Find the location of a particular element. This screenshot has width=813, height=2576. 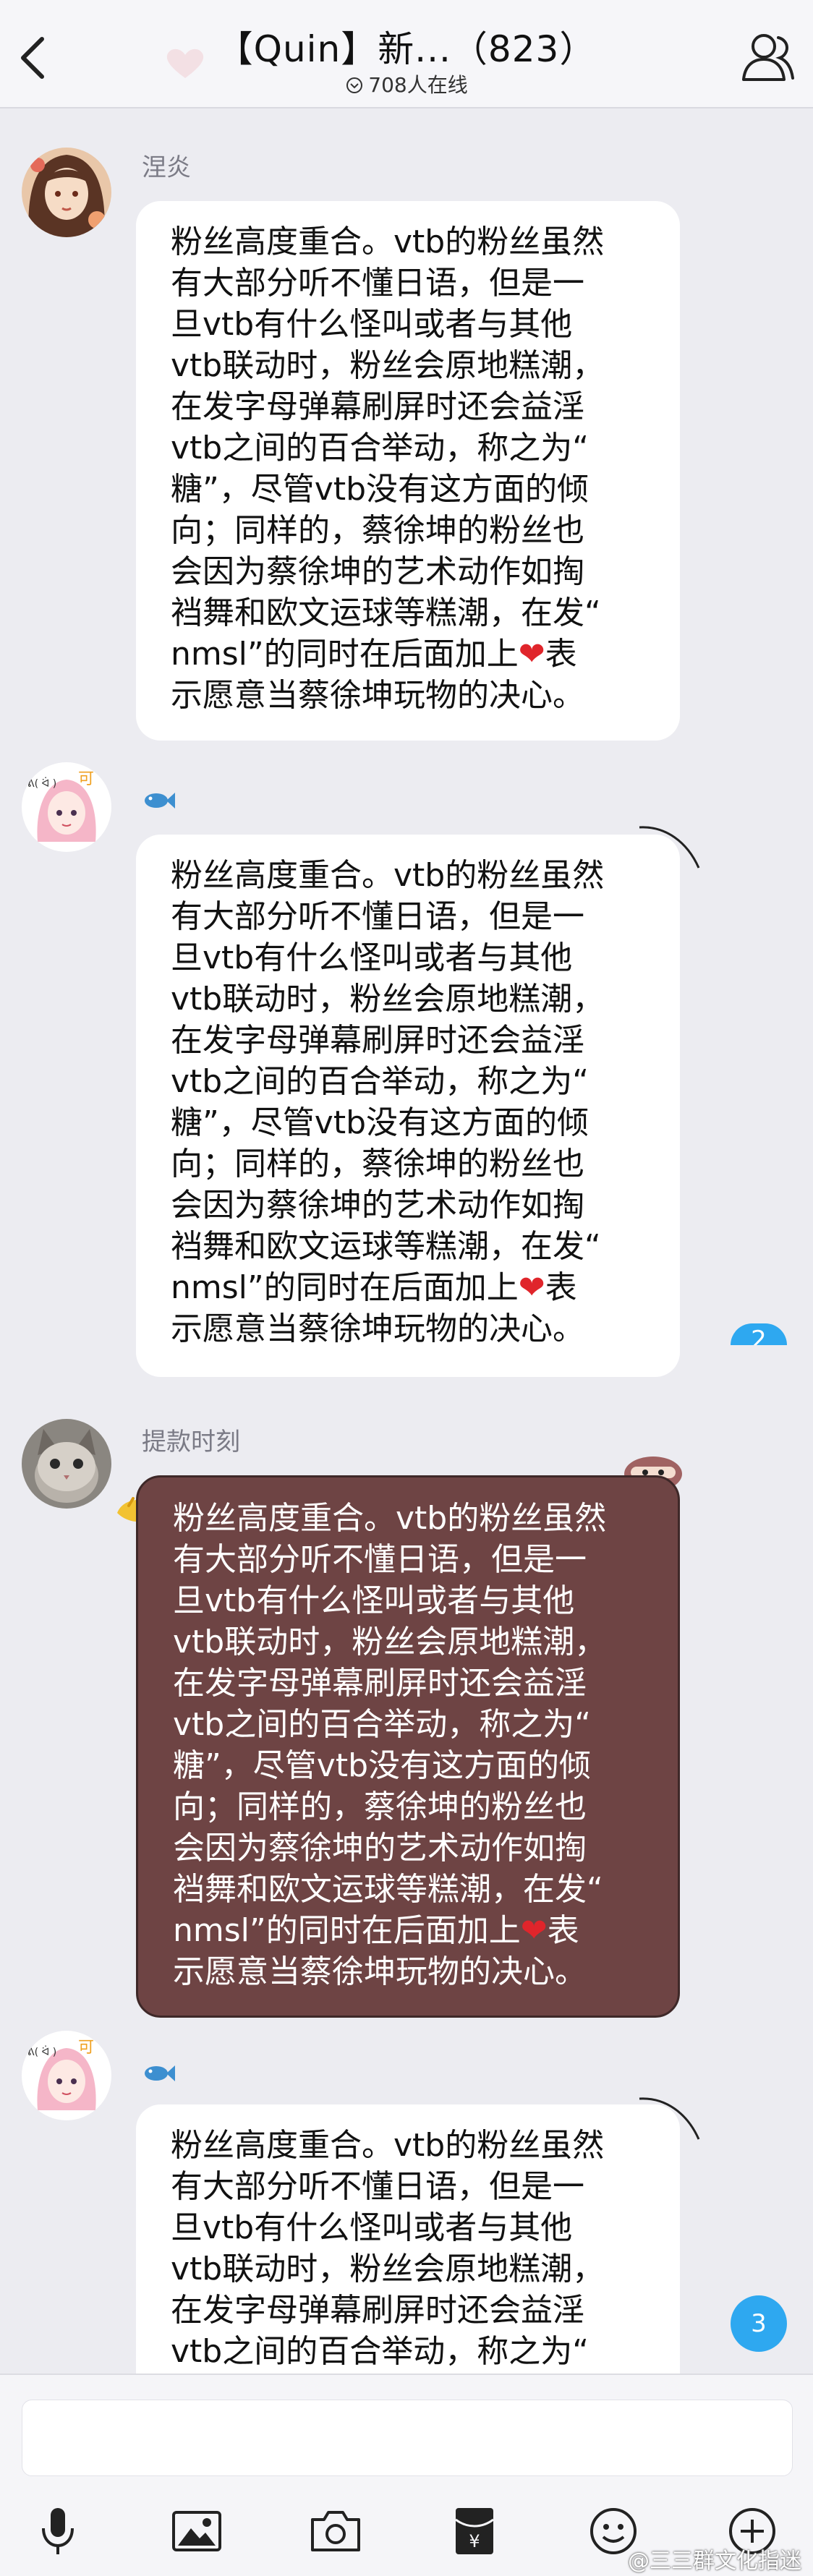

message-input is located at coordinates (407, 2438).